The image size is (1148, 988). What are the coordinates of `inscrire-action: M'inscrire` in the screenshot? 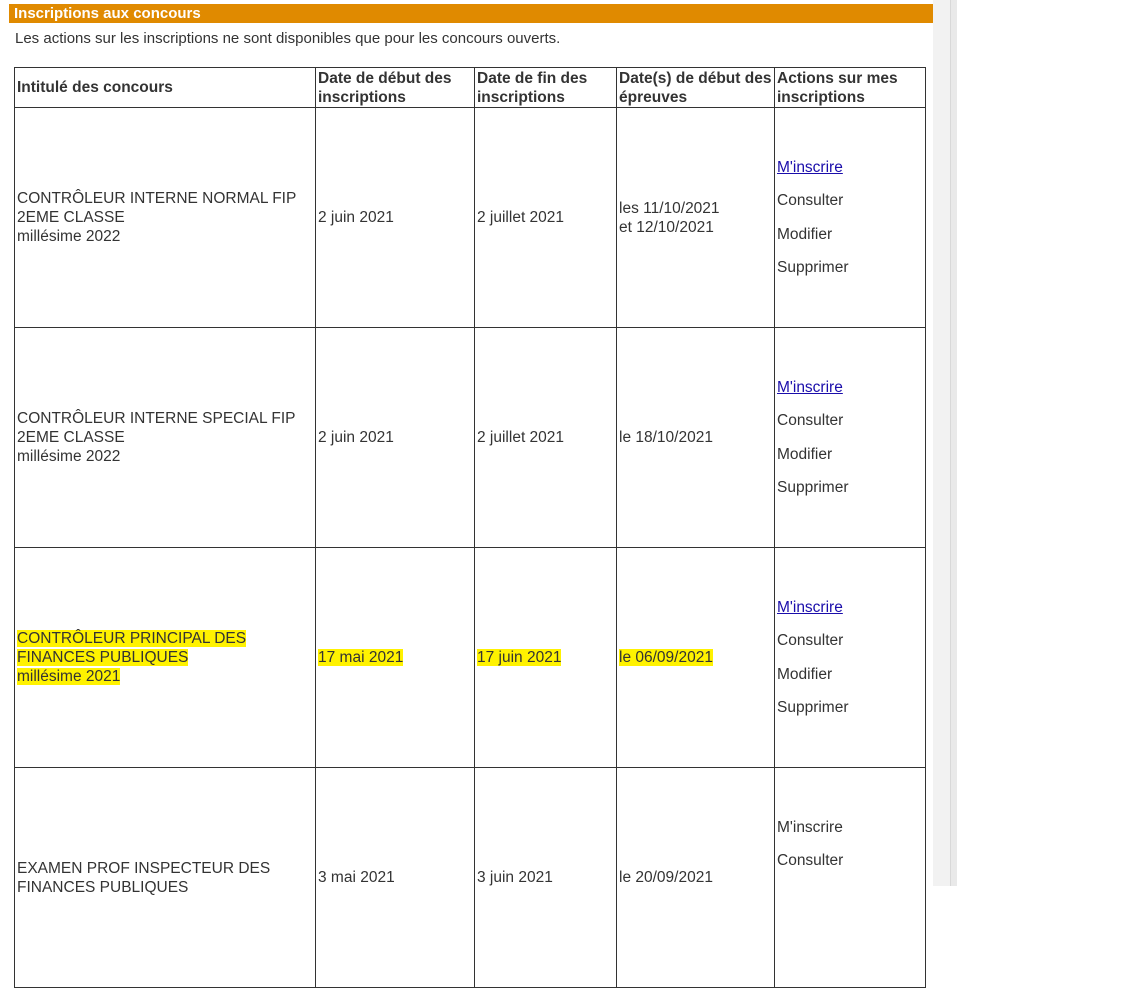 It's located at (810, 827).